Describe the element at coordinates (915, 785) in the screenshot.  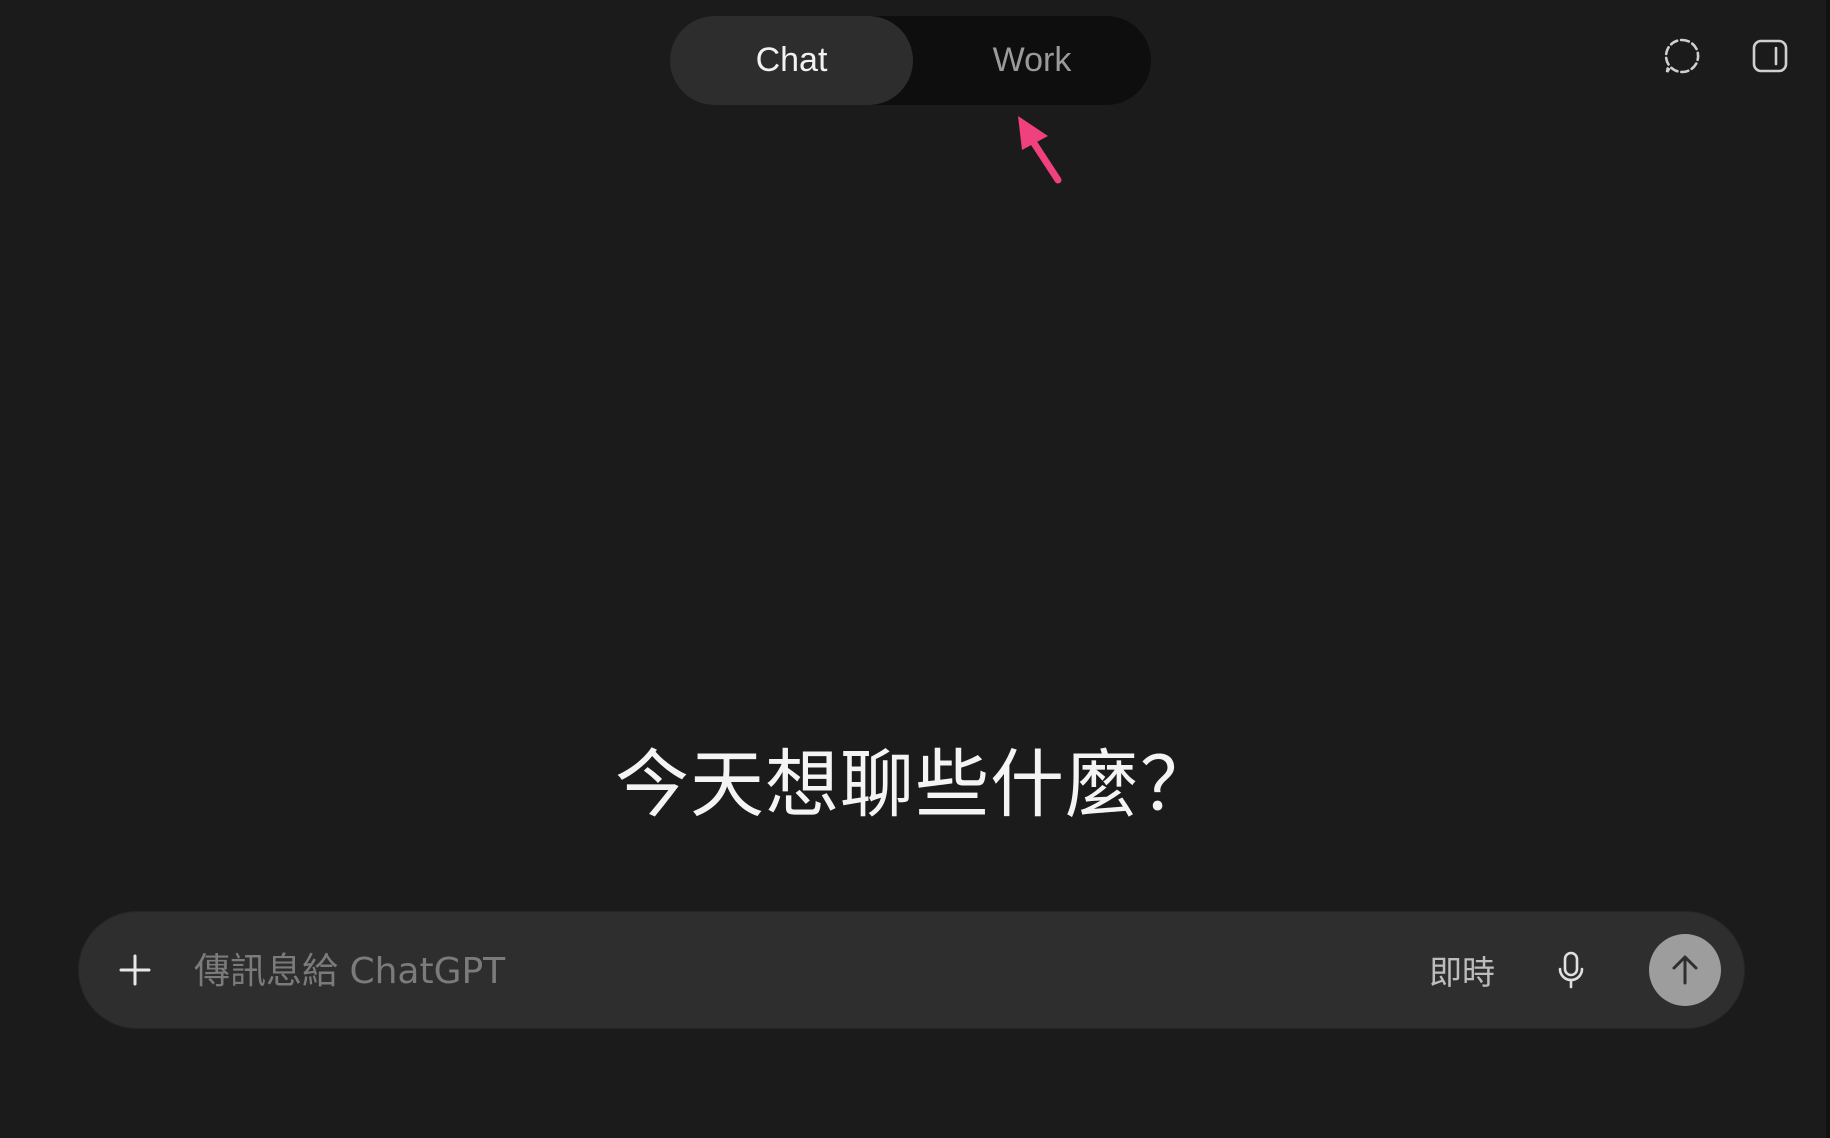
I see `page-title: 今天想聊些什麼？` at that location.